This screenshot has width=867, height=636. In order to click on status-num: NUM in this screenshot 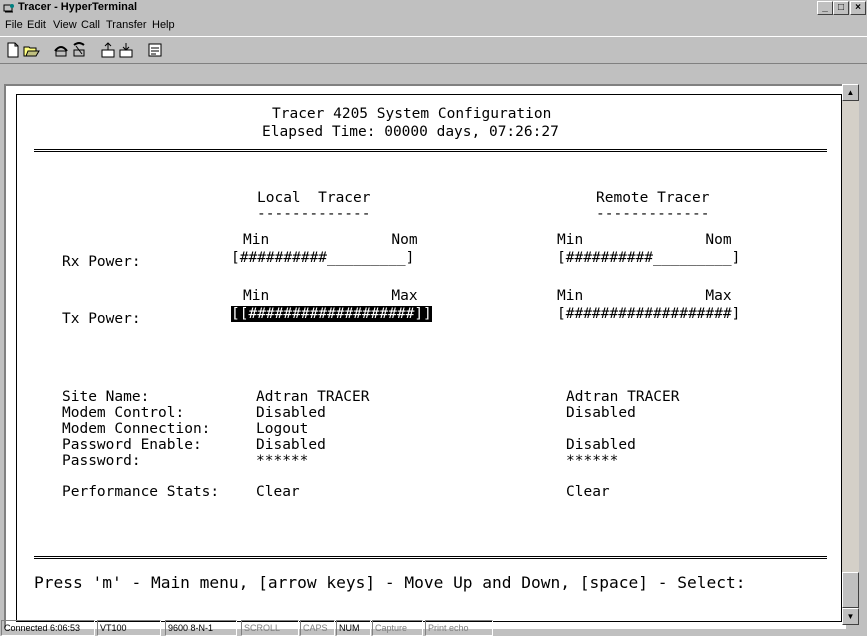, I will do `click(353, 628)`.